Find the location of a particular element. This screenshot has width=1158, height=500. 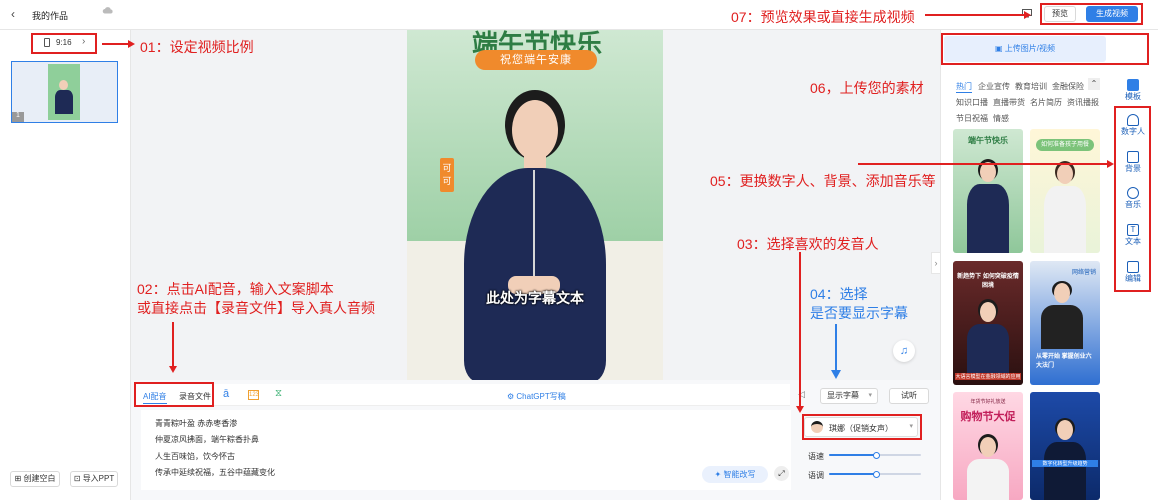

annotation-03: 03：选择喜欢的发音人 is located at coordinates (808, 244).